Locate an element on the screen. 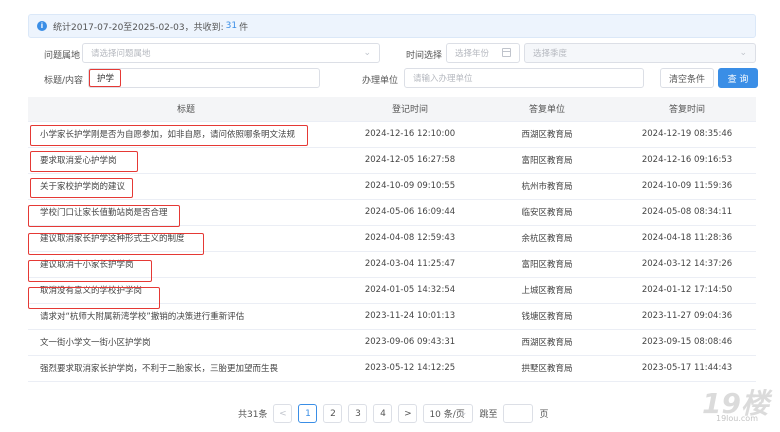  row-reg-time: 2024-12-16 12:10:00 is located at coordinates (410, 134).